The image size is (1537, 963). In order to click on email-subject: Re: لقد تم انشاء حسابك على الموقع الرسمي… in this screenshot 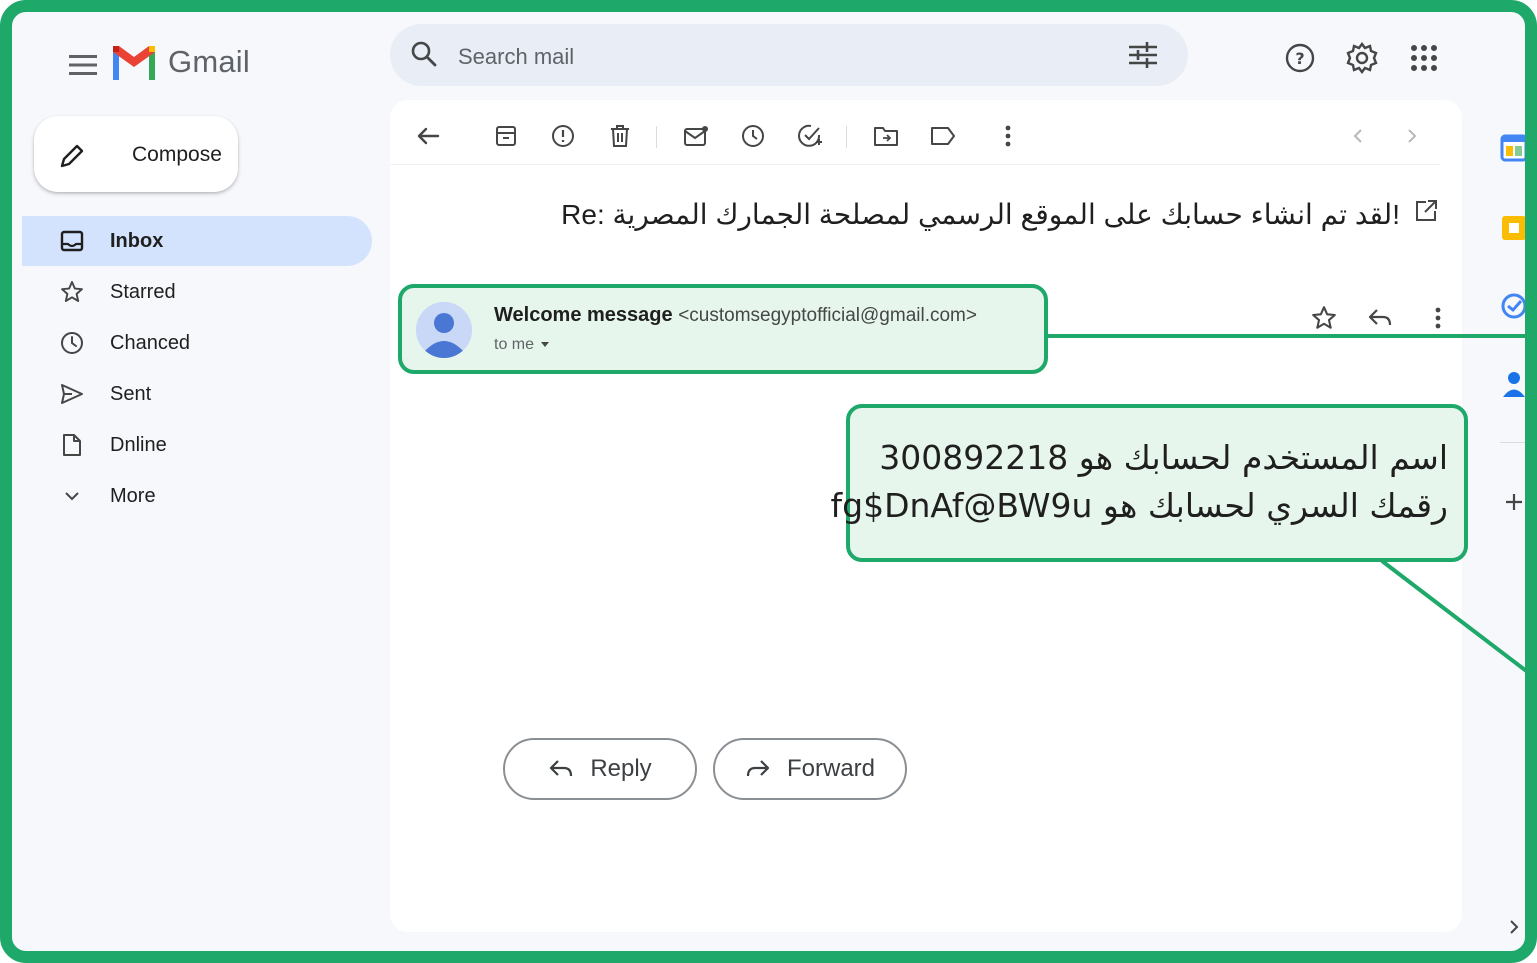, I will do `click(980, 214)`.